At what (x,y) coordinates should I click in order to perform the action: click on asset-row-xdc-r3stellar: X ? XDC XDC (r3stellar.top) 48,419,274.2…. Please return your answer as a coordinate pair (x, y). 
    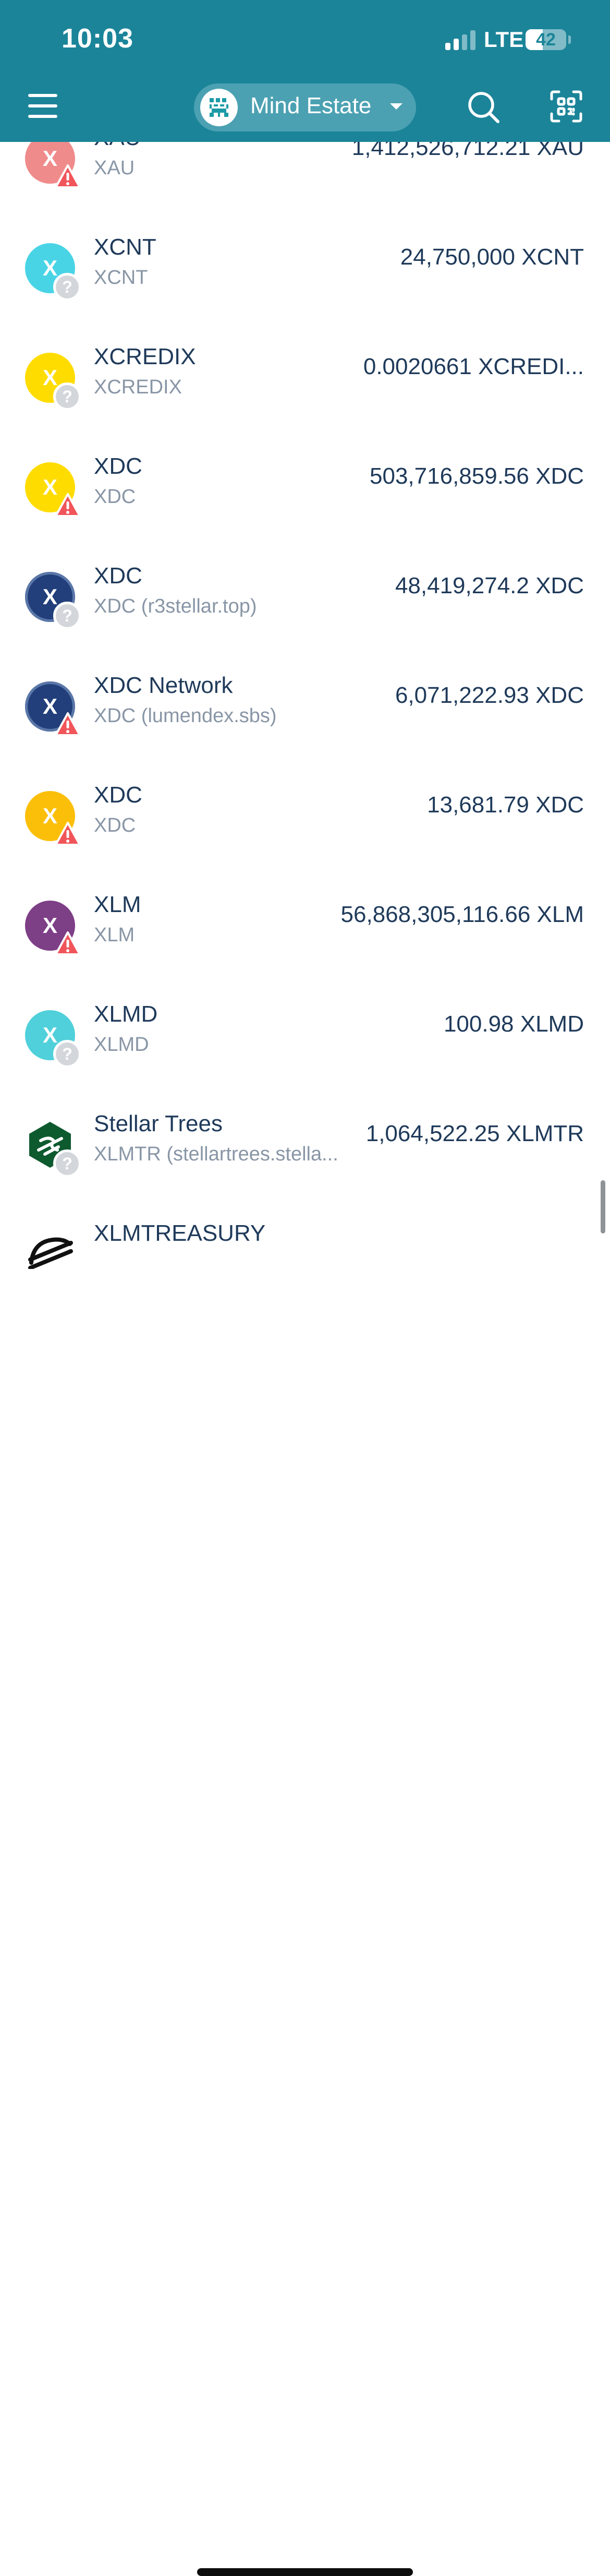
    Looking at the image, I should click on (305, 595).